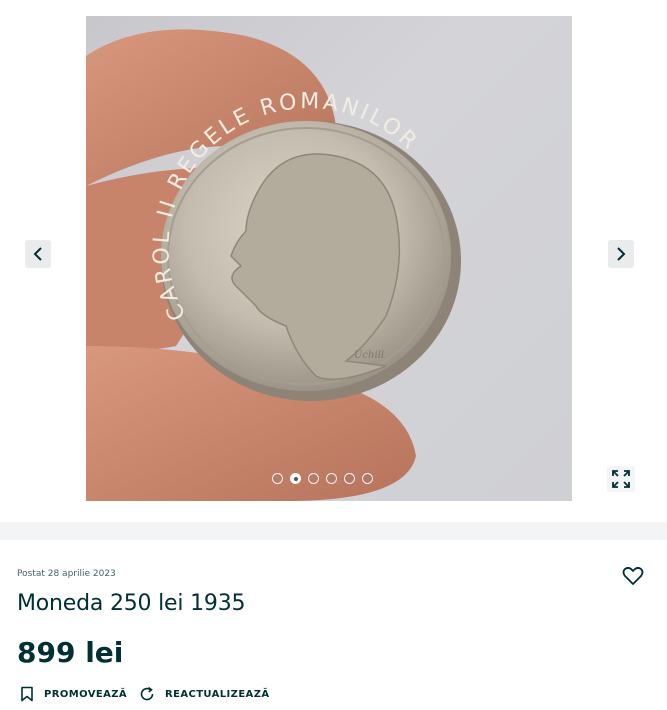 This screenshot has width=667, height=710. I want to click on gallery-prev-button, so click(38, 254).